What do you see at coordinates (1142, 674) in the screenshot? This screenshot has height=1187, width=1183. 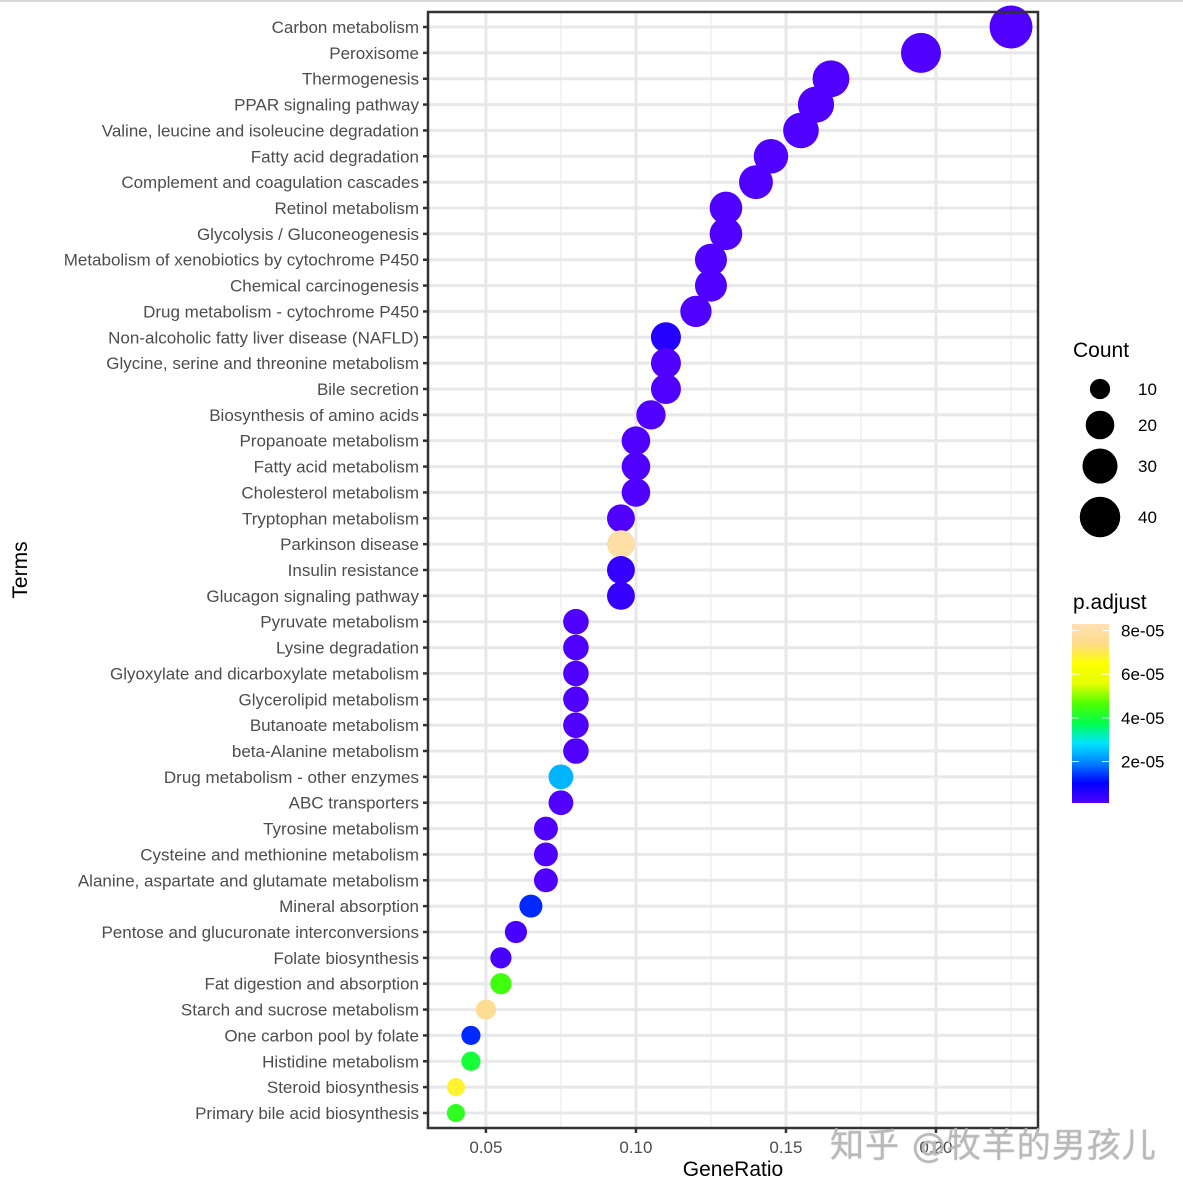 I see `colorbar-tick-label: 6e-05` at bounding box center [1142, 674].